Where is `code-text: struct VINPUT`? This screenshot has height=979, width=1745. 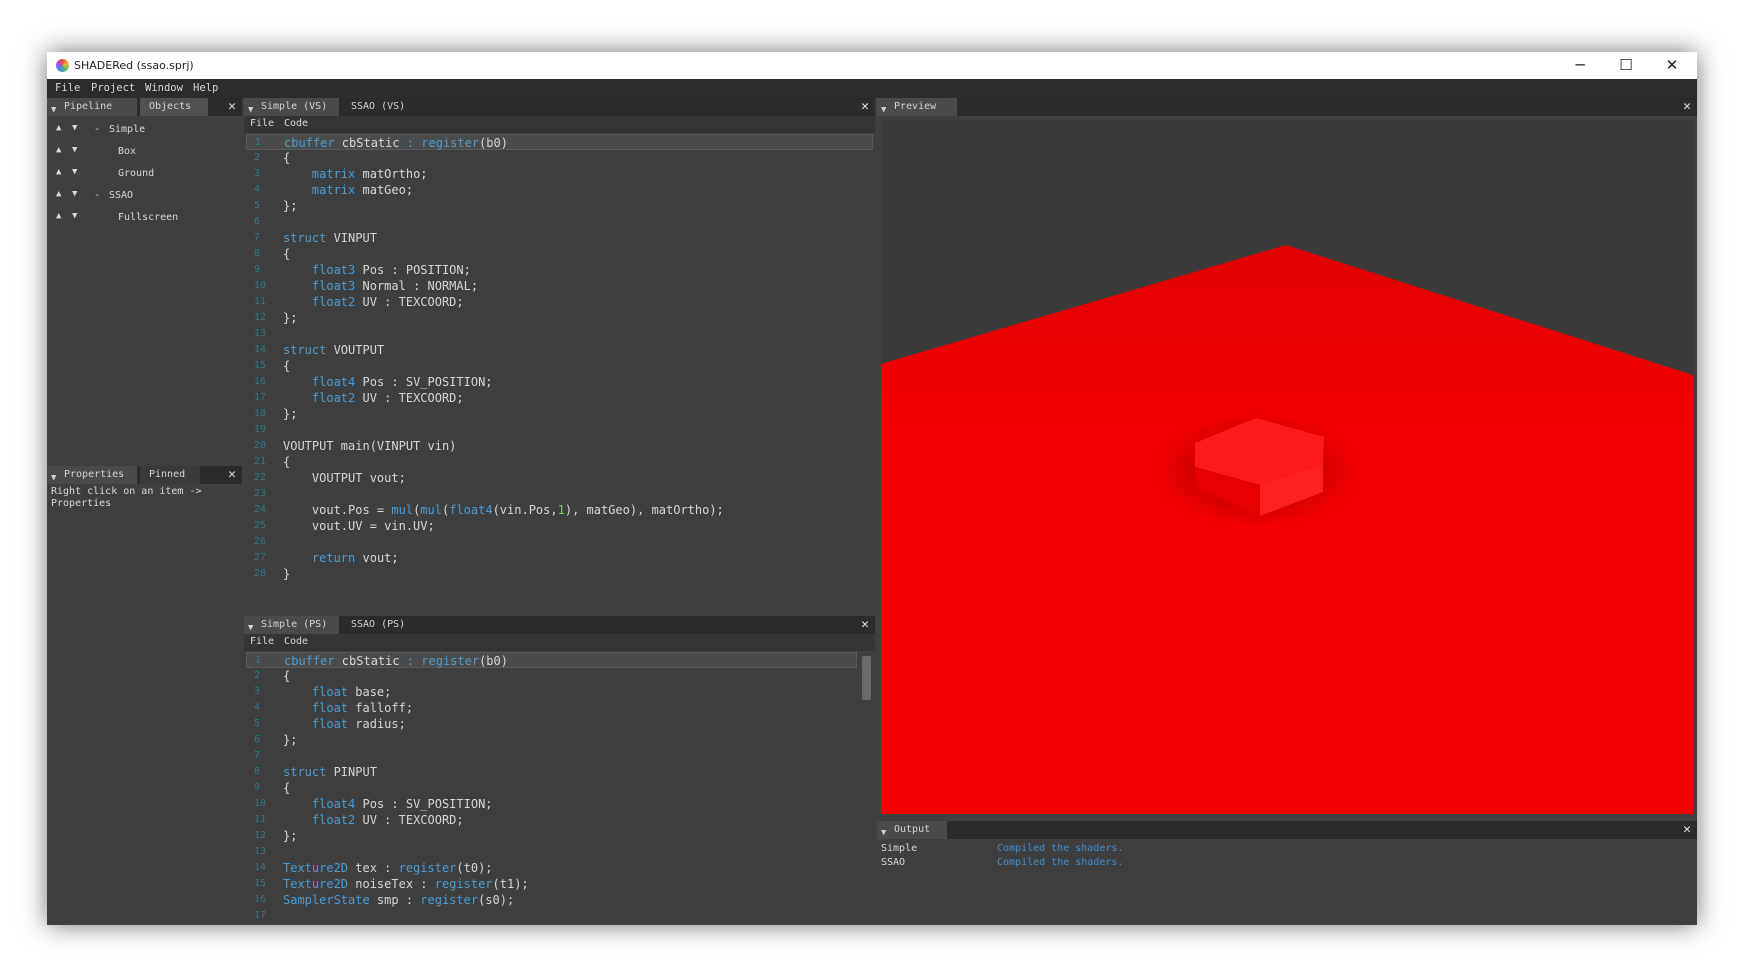 code-text: struct VINPUT is located at coordinates (330, 238).